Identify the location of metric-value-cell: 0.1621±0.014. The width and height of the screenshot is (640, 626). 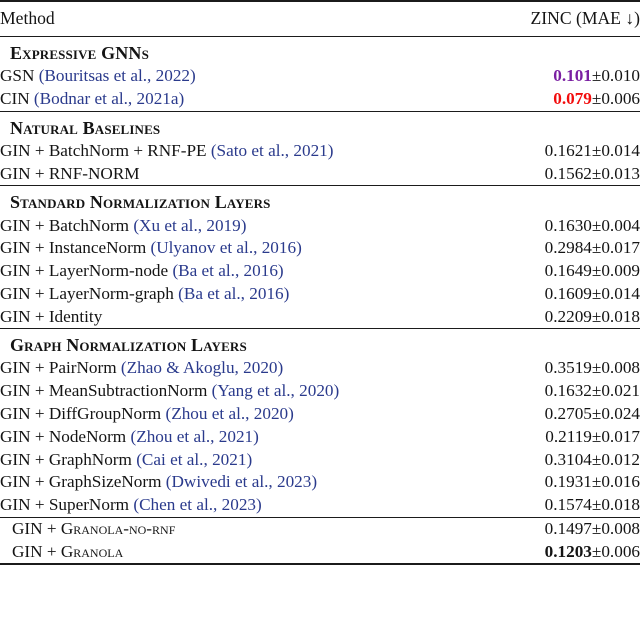
(555, 151).